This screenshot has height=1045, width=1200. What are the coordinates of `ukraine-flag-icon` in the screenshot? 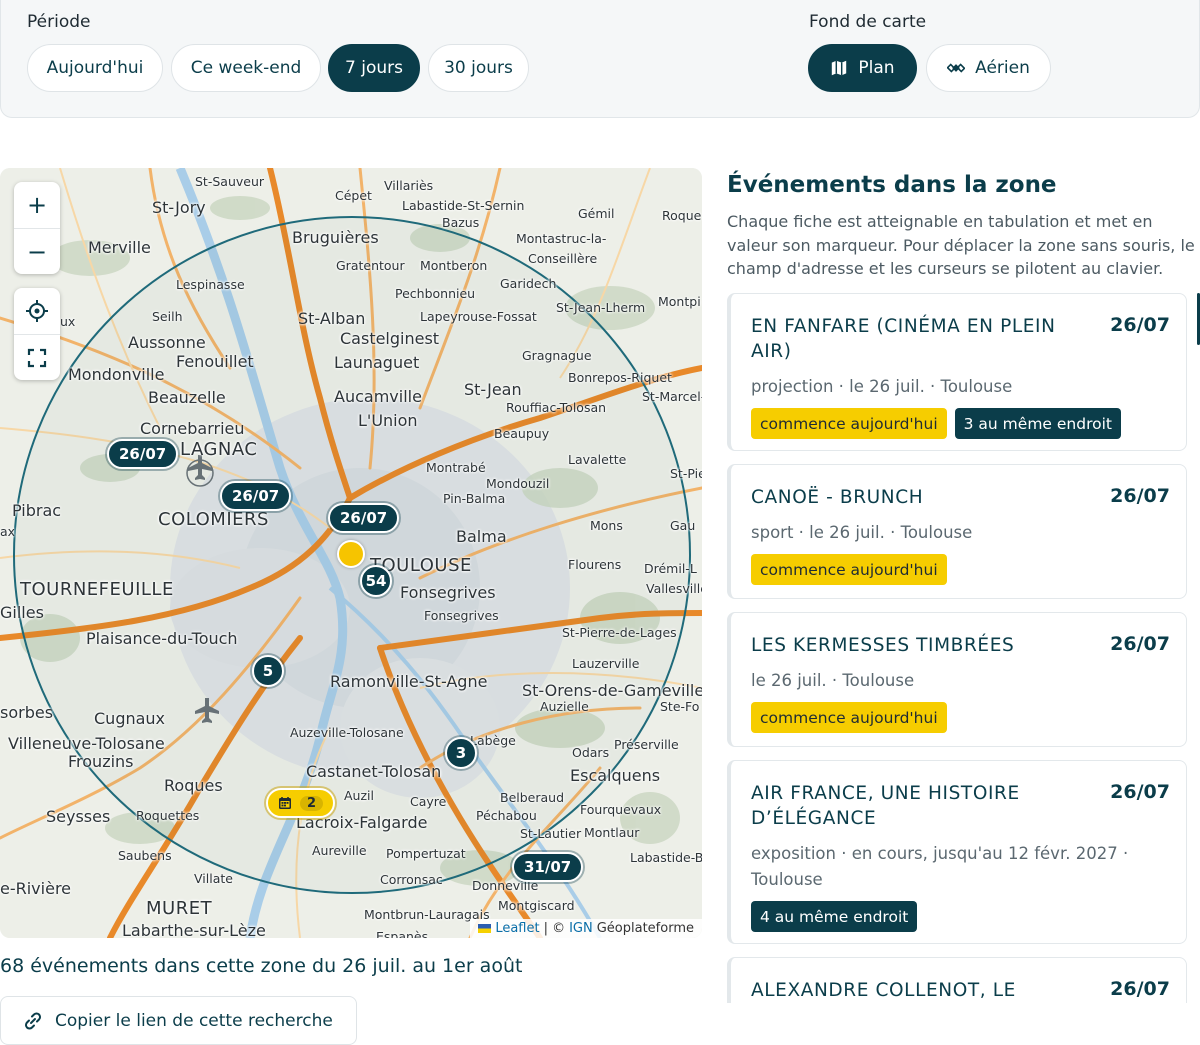 It's located at (485, 928).